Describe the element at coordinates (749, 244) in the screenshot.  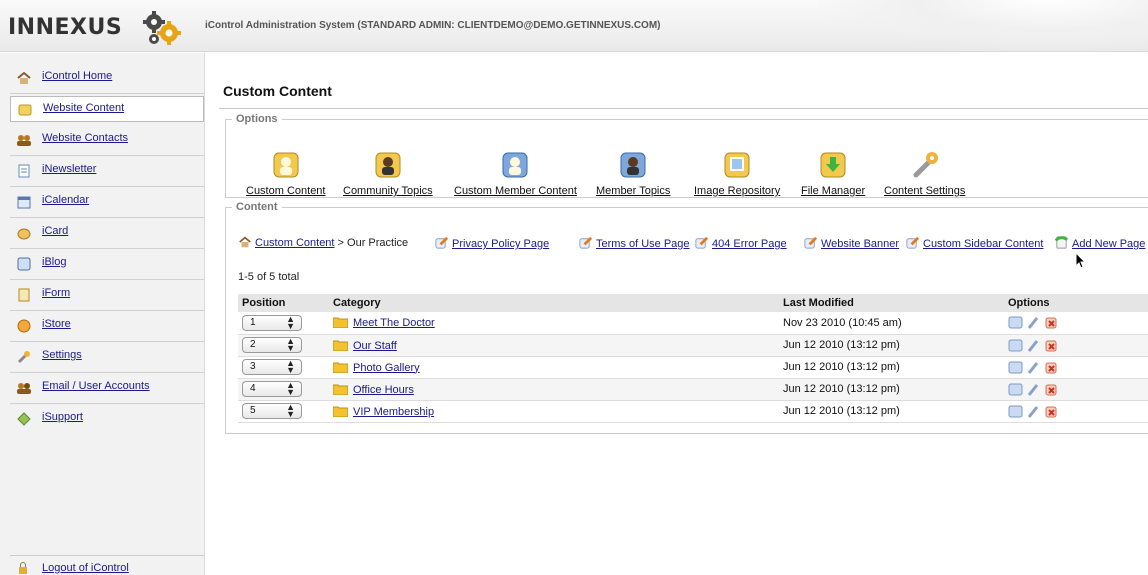
I see `page-link-label: 404 Error Page` at that location.